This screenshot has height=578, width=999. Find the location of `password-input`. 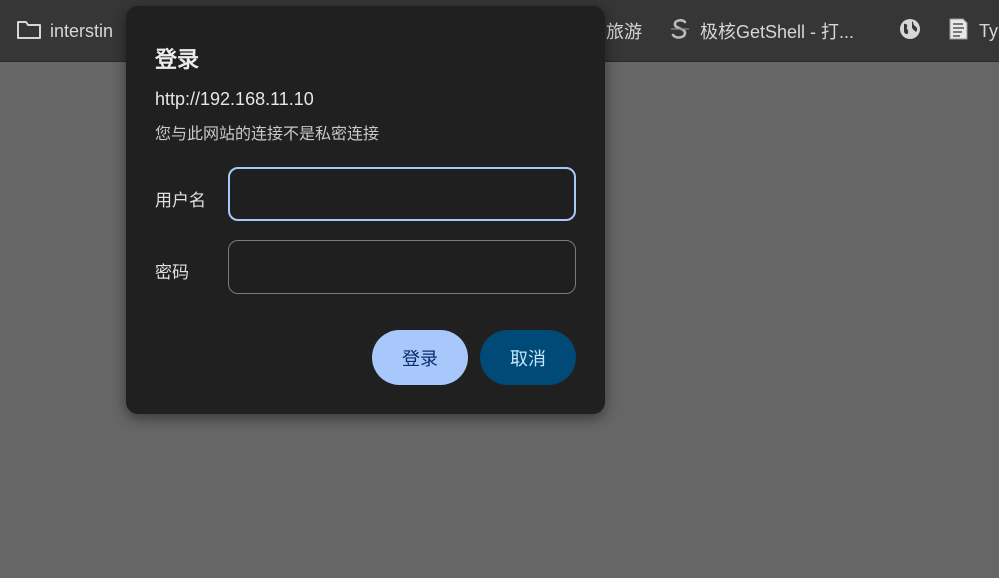

password-input is located at coordinates (402, 267).